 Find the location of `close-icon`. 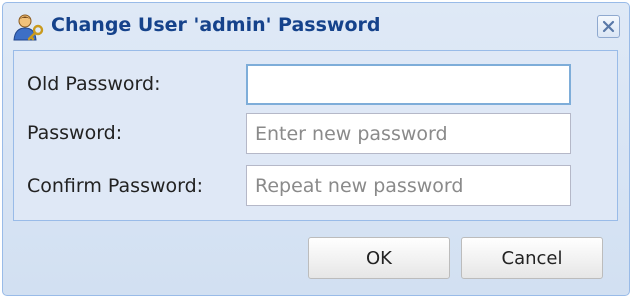

close-icon is located at coordinates (608, 26).